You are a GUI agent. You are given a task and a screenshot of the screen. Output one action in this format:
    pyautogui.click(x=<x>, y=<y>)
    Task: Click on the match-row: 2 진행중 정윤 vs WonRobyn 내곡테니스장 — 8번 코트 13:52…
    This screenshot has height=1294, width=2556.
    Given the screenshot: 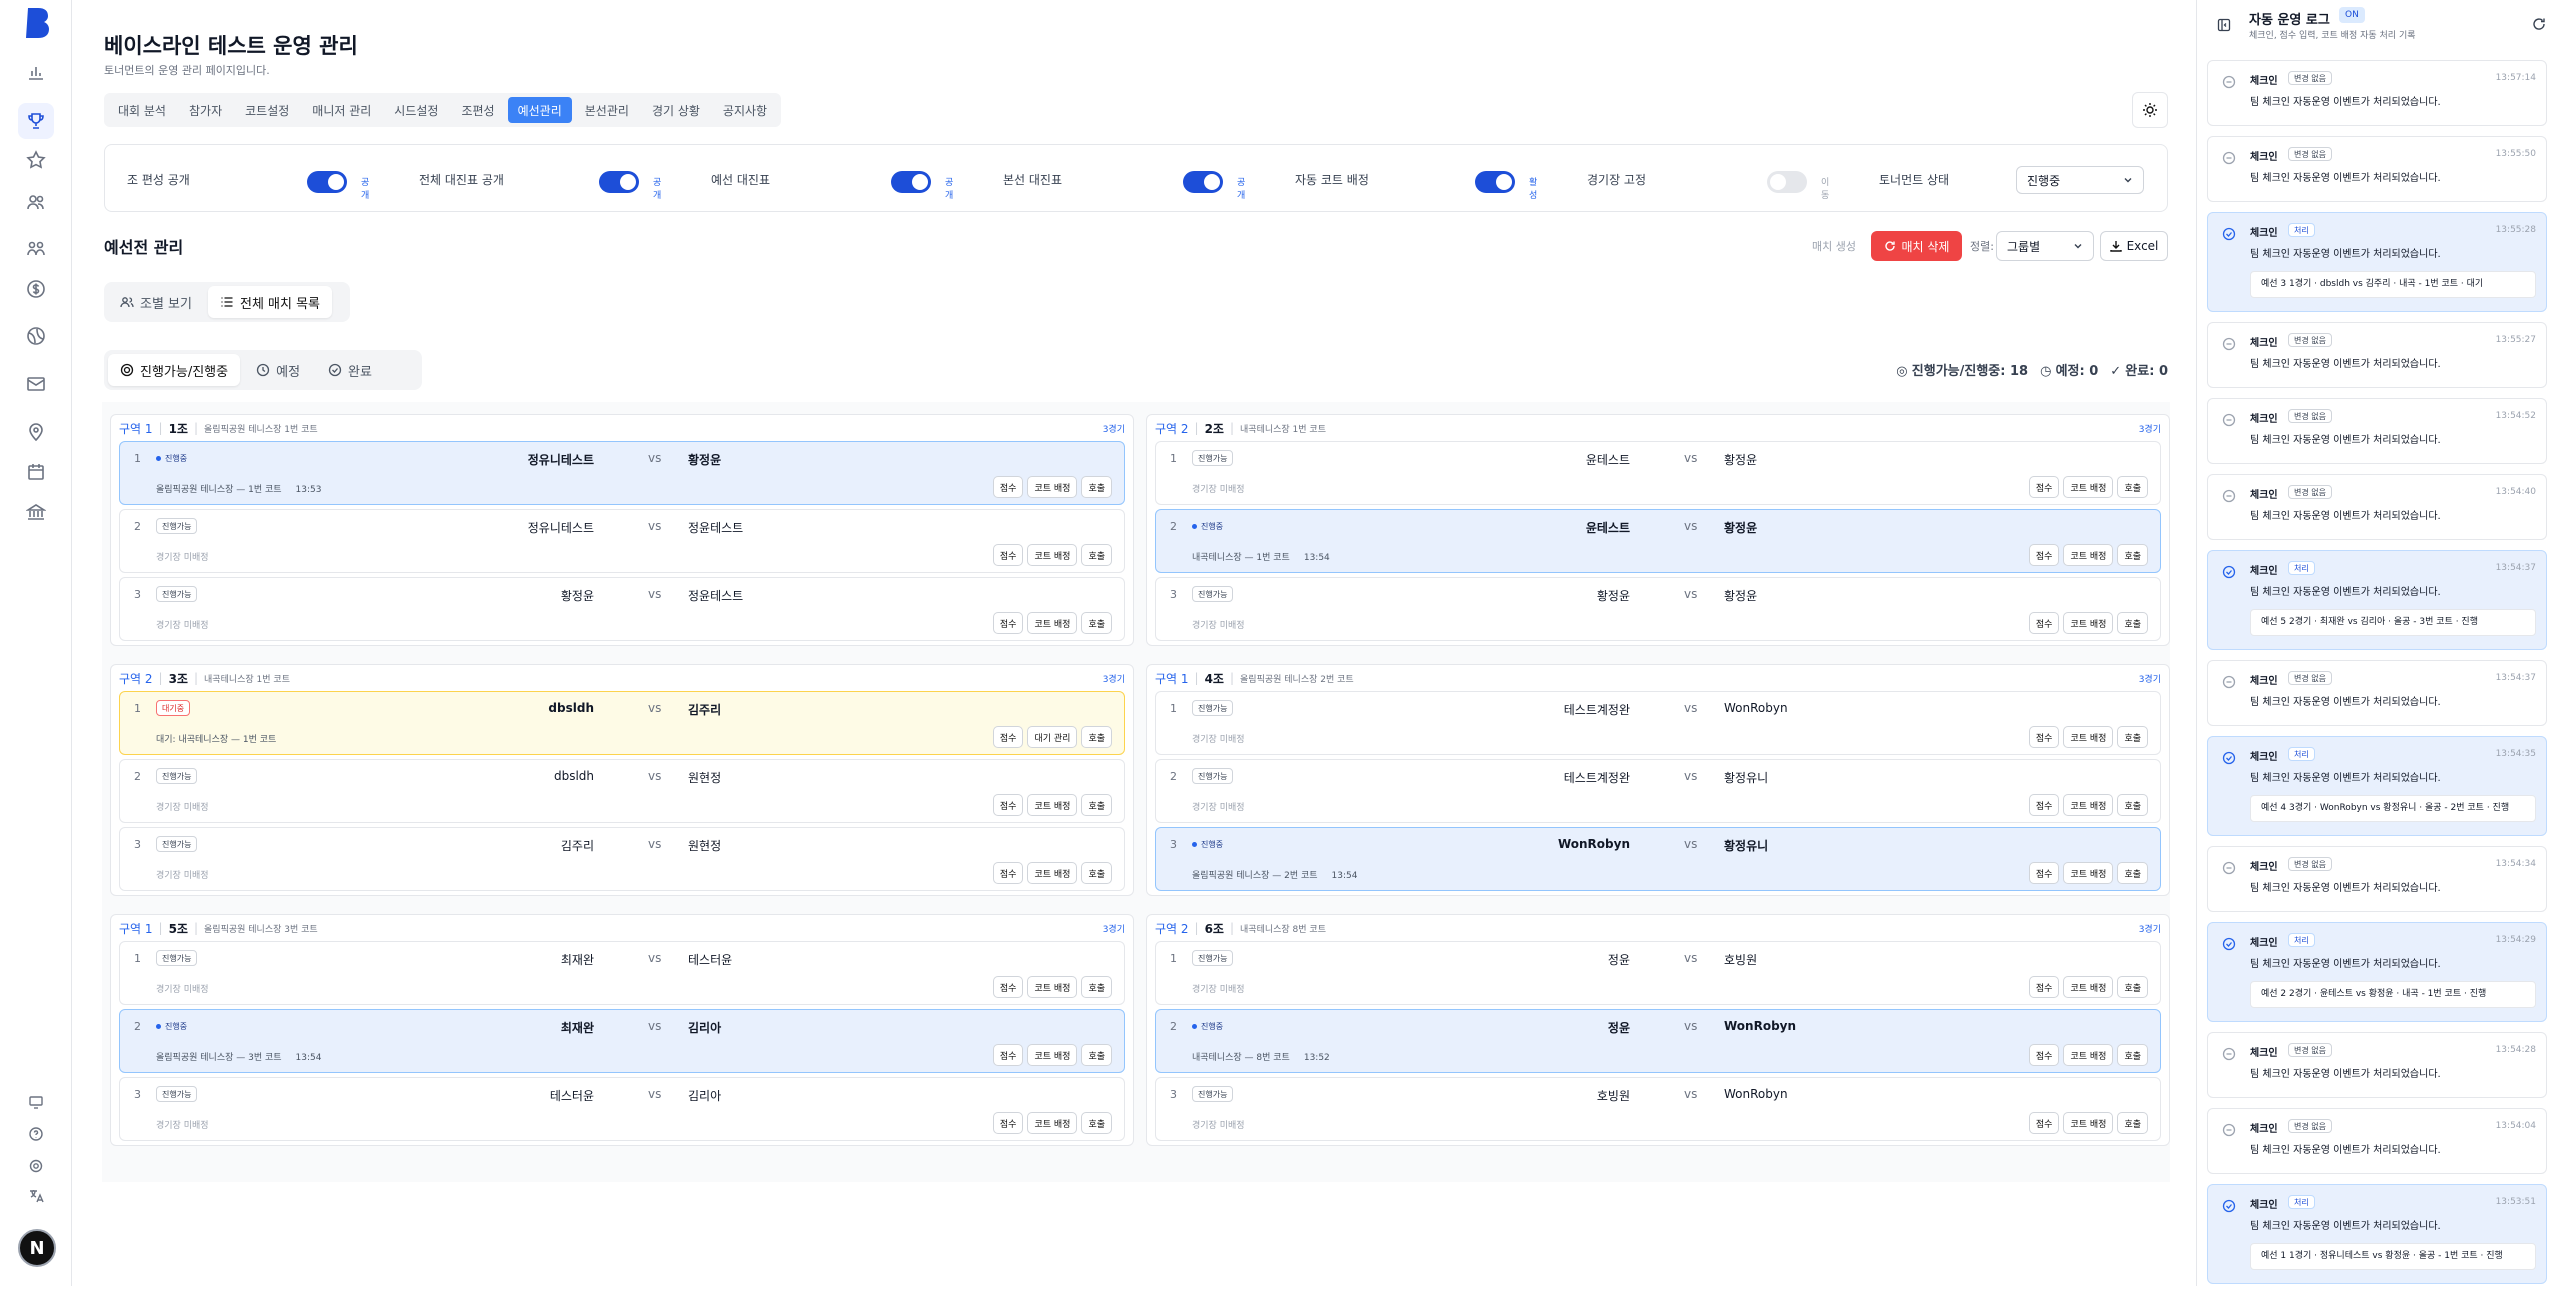 What is the action you would take?
    pyautogui.click(x=1658, y=1041)
    